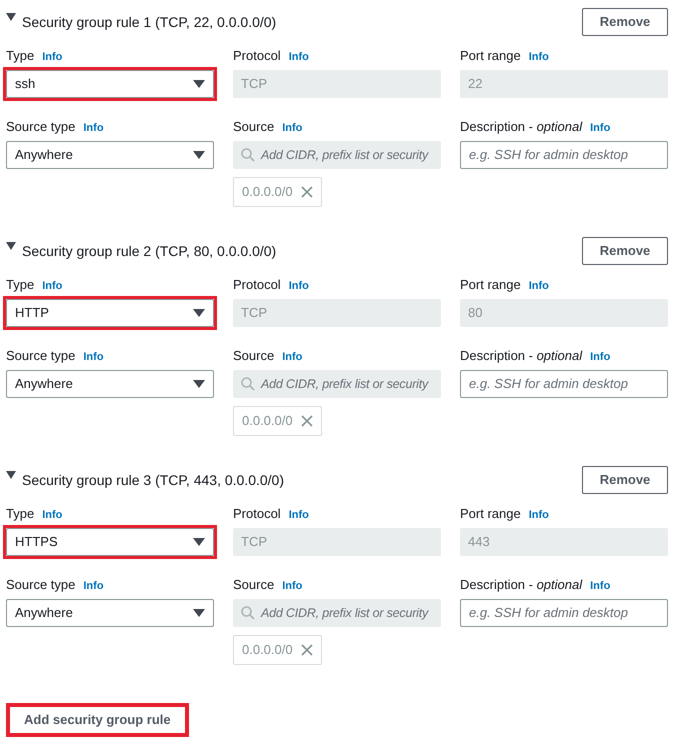  I want to click on readonly-field: 443, so click(564, 542).